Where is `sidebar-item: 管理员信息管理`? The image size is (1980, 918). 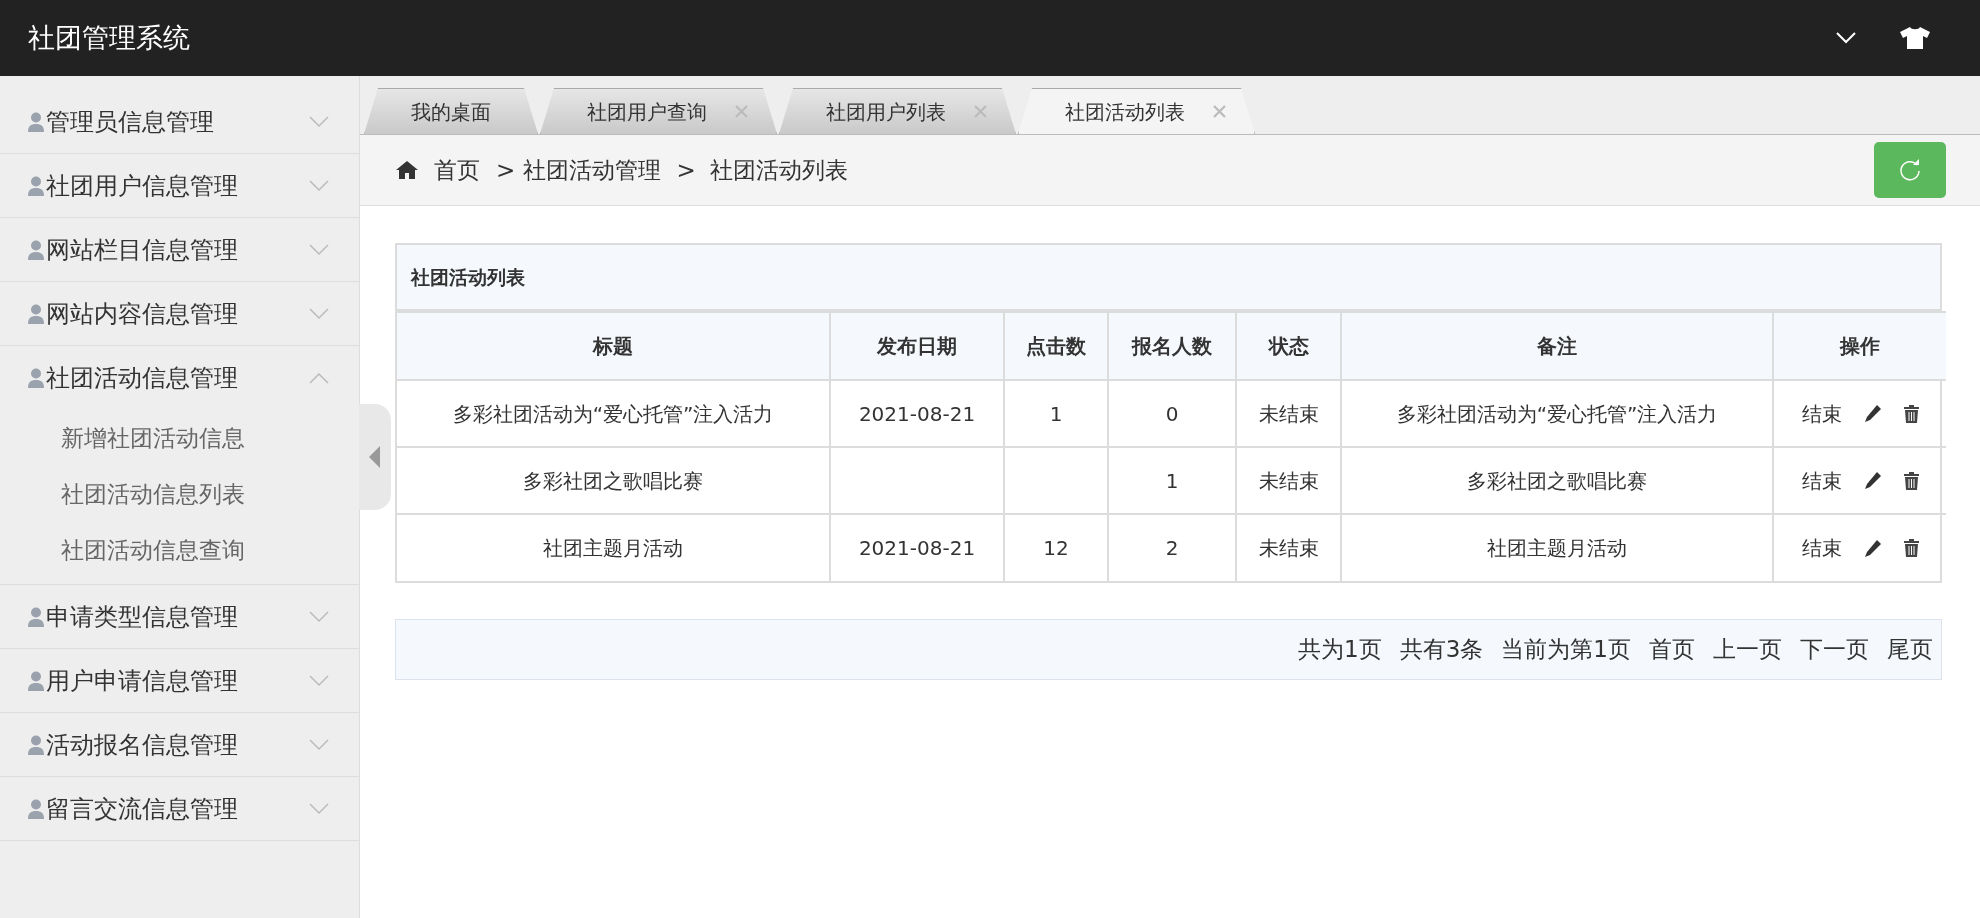
sidebar-item: 管理员信息管理 is located at coordinates (179, 122).